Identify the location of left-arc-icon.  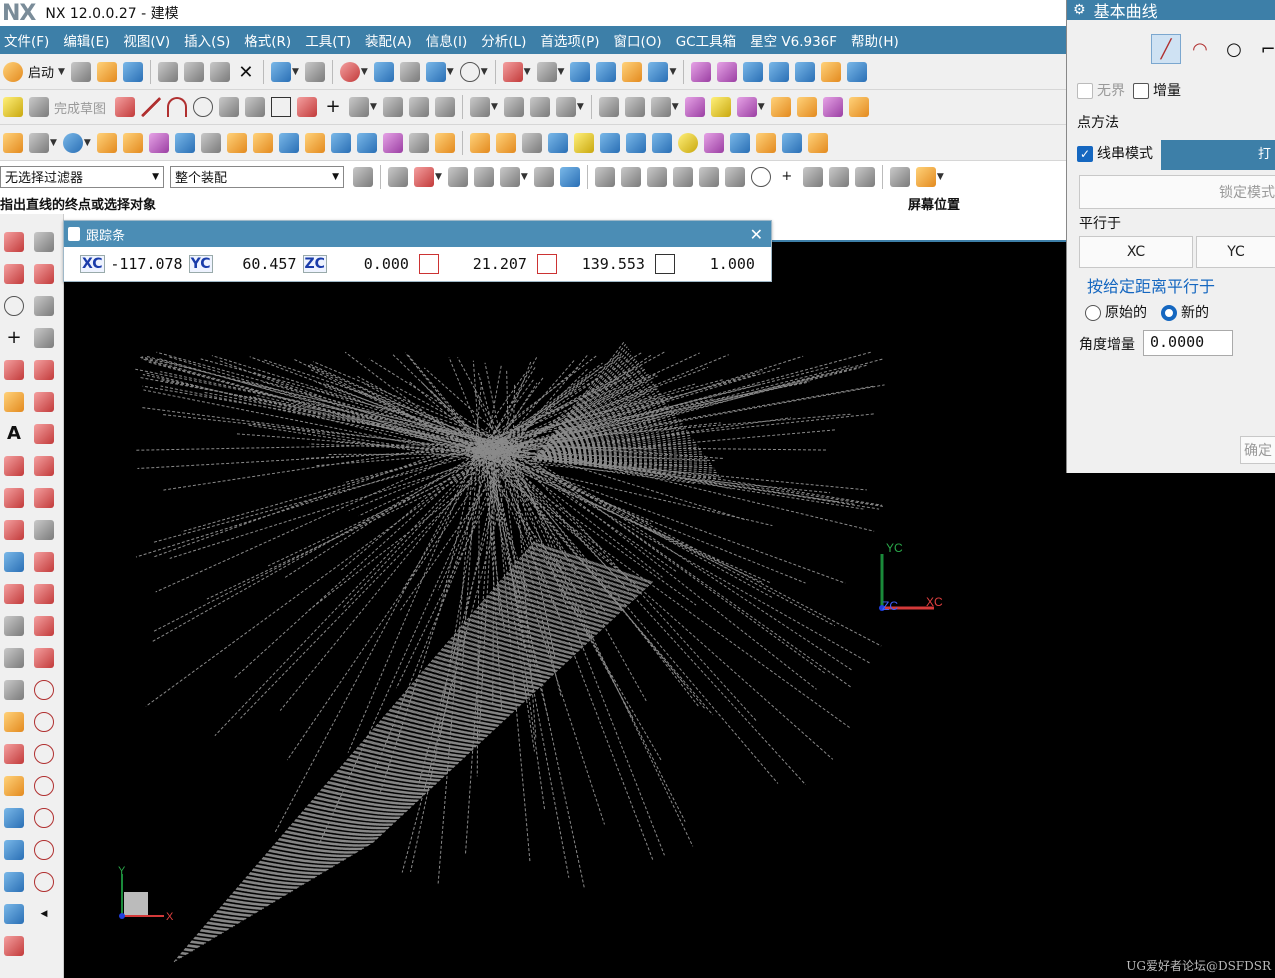
(14, 274).